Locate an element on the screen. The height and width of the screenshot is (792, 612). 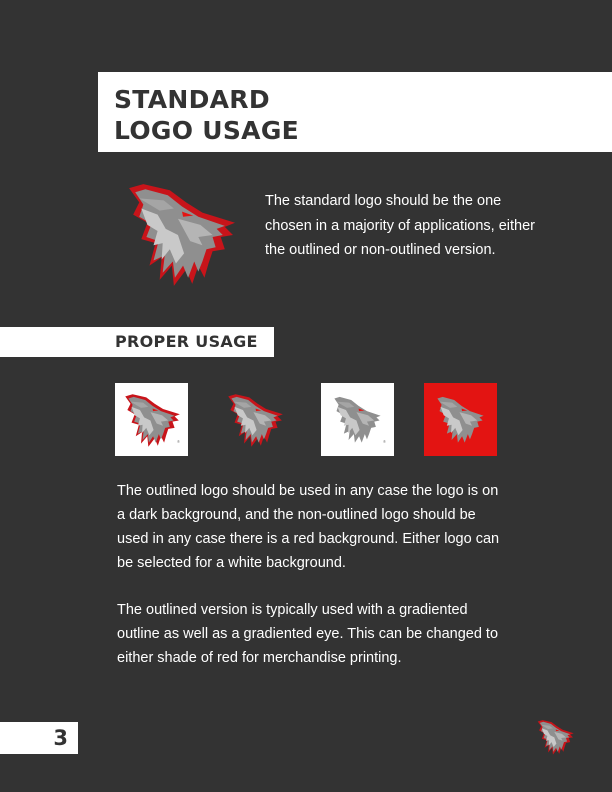
logo-sample-red-plain is located at coordinates (460, 419).